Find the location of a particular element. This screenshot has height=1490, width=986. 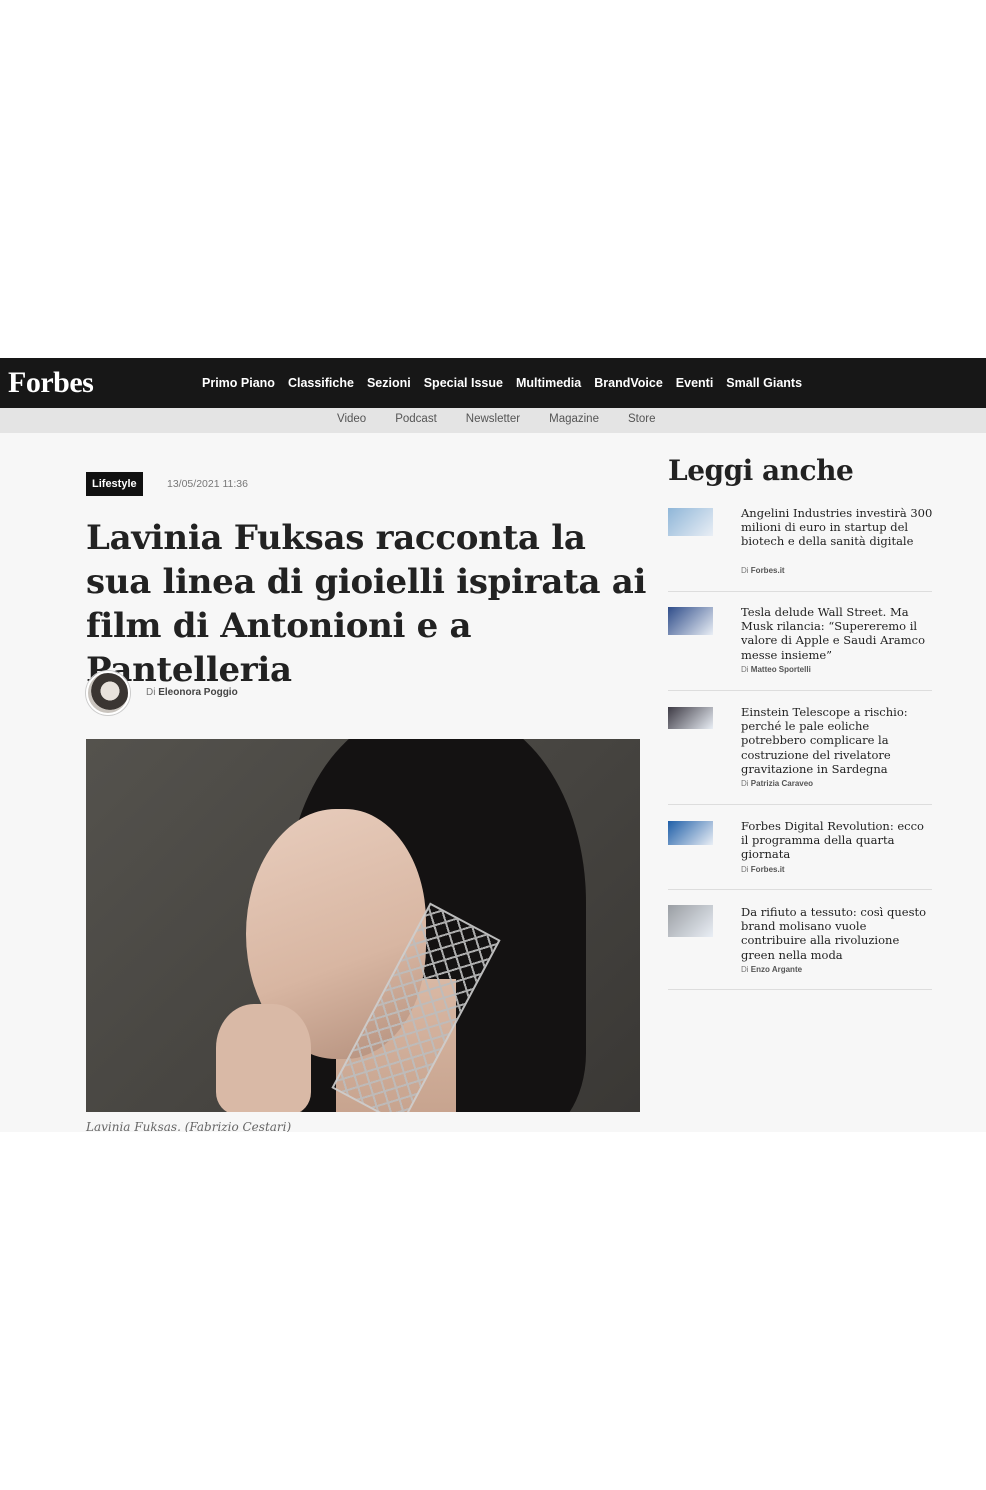

subnav-item-podcast: Podcast is located at coordinates (416, 419).